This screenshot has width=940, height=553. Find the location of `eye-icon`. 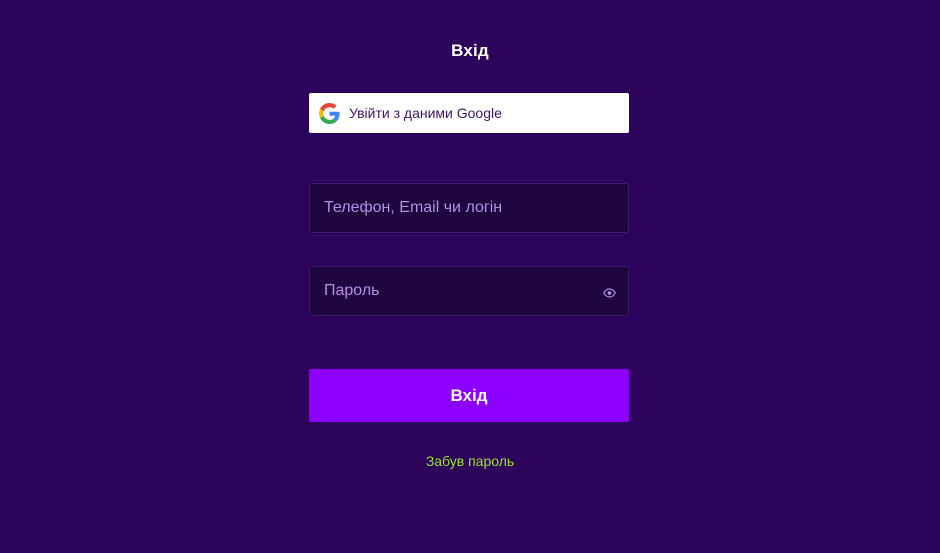

eye-icon is located at coordinates (609, 292).